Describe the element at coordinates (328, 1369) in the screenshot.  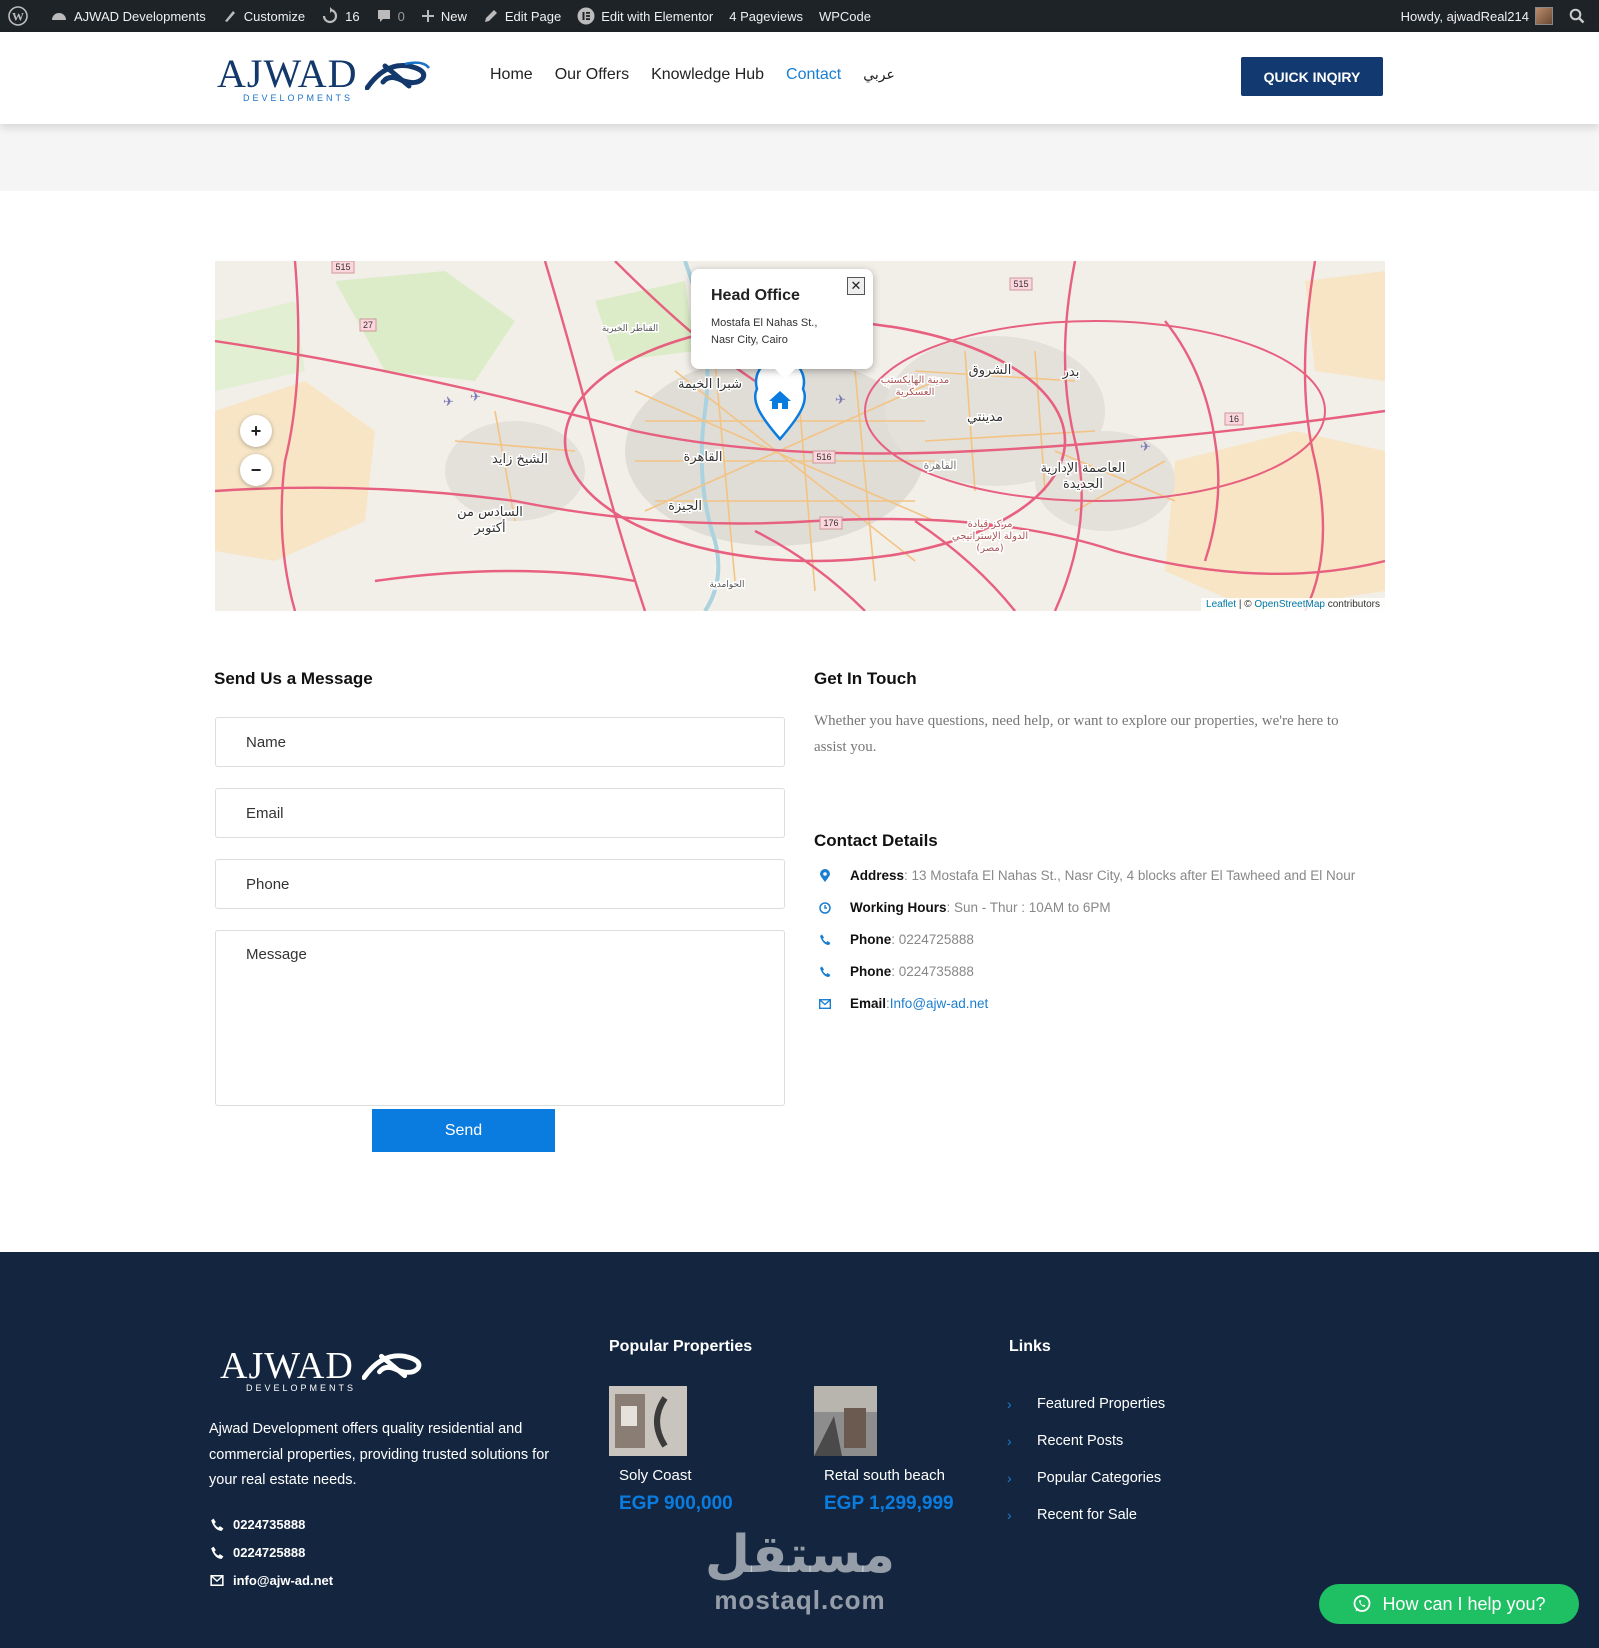
I see `footer-logo: AJWAD DEVELOPMENTS` at that location.